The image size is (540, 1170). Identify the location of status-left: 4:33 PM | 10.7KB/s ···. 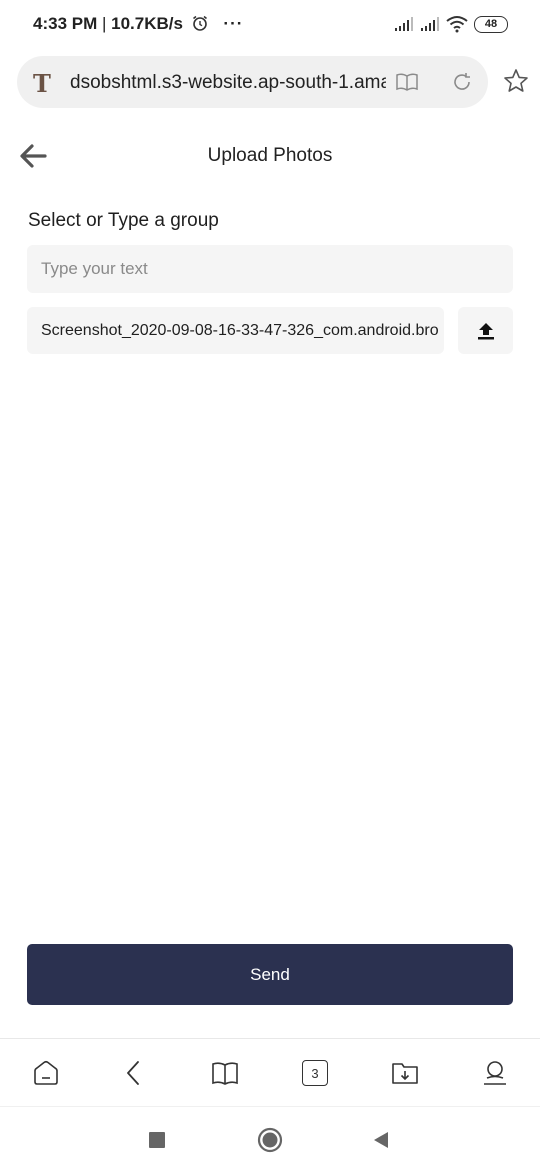
(138, 24).